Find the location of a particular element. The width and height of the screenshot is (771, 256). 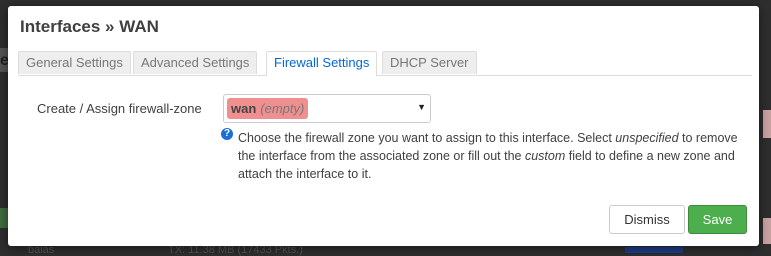

dismiss-button: Dismiss is located at coordinates (647, 219).